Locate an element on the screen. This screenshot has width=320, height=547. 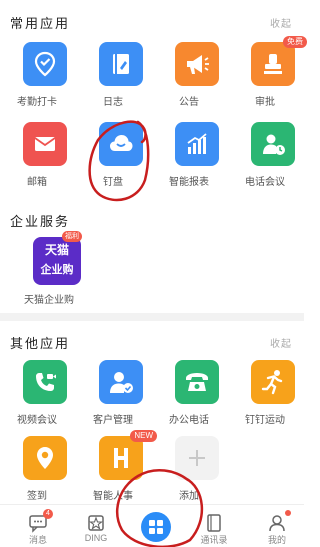
app-cloud-drive: 钉盘 is located at coordinates (114, 158).